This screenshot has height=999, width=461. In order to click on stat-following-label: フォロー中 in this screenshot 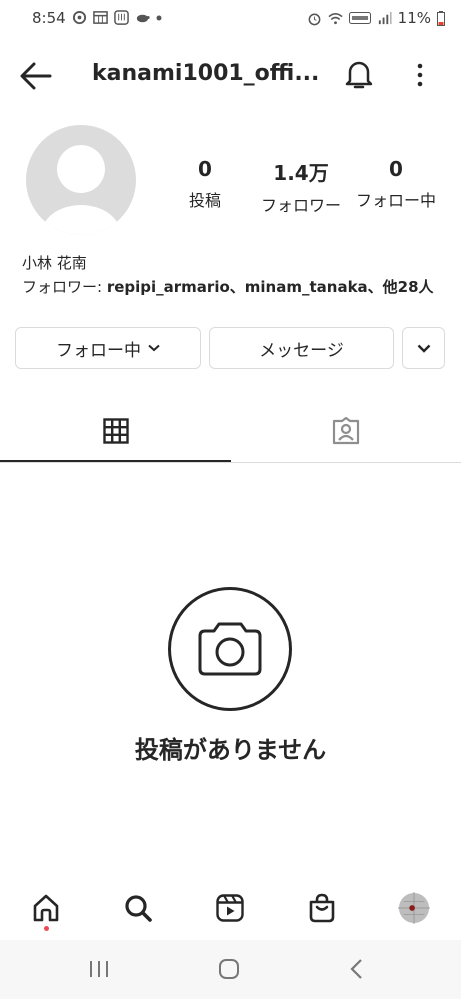, I will do `click(395, 200)`.